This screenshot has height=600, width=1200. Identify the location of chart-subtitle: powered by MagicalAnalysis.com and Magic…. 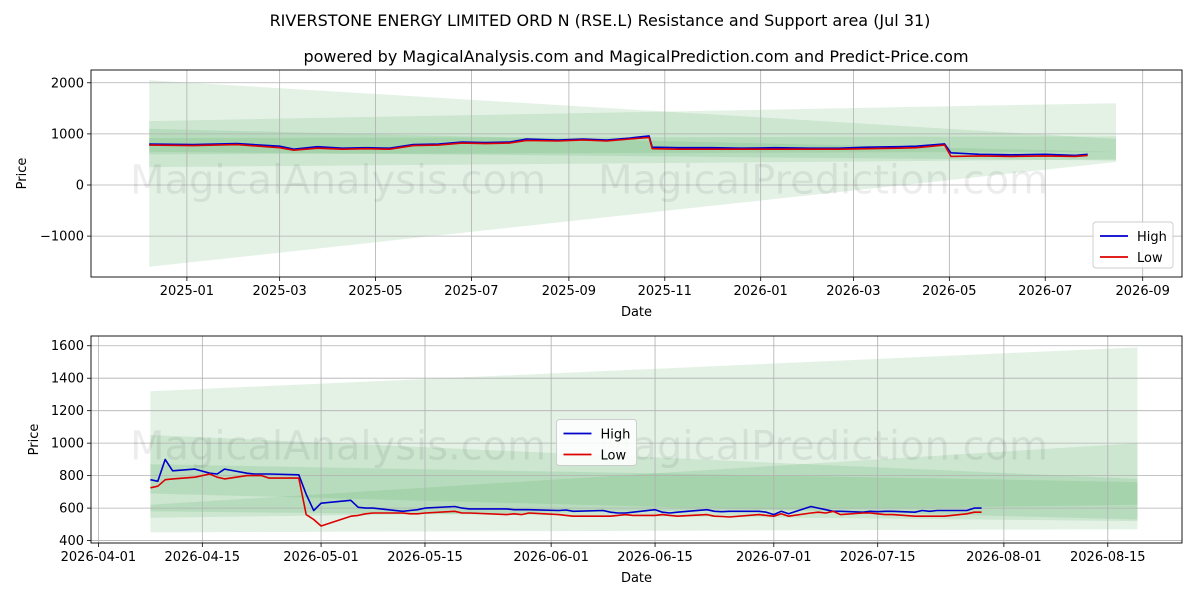
(635, 56).